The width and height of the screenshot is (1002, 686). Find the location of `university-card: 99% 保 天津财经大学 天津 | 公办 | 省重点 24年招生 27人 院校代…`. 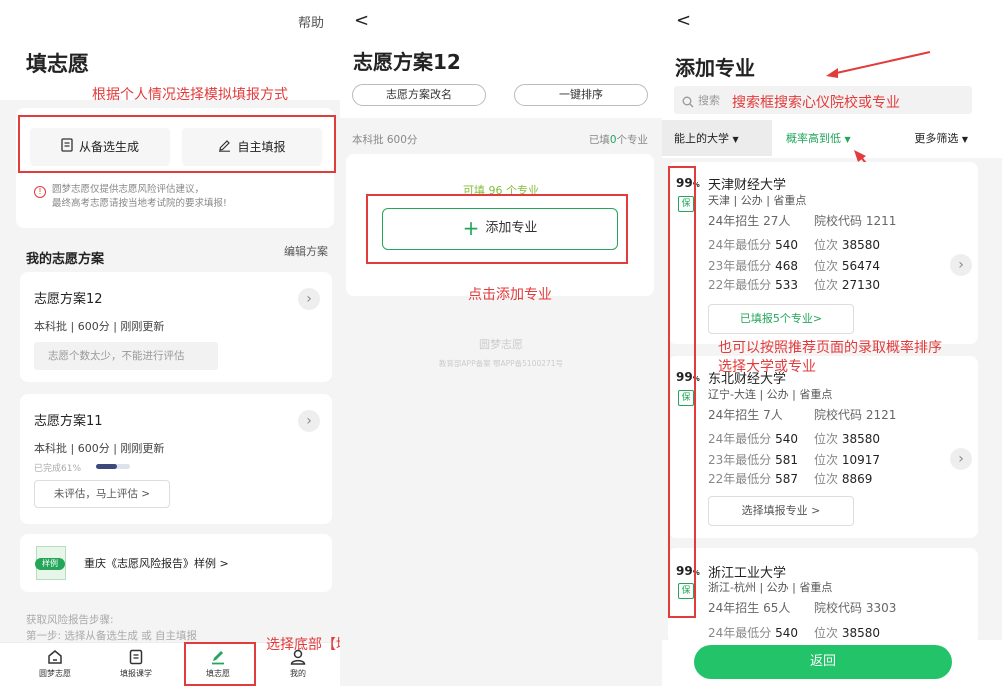

university-card: 99% 保 天津财经大学 天津 | 公办 | 省重点 24年招生 27人 院校代… is located at coordinates (823, 253).